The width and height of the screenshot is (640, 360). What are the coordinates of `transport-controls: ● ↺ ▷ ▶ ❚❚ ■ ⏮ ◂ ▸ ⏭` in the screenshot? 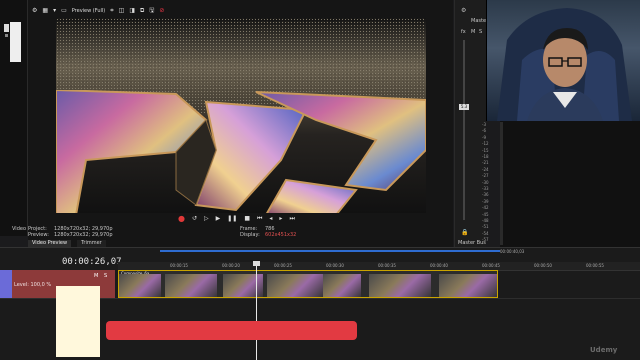 It's located at (236, 219).